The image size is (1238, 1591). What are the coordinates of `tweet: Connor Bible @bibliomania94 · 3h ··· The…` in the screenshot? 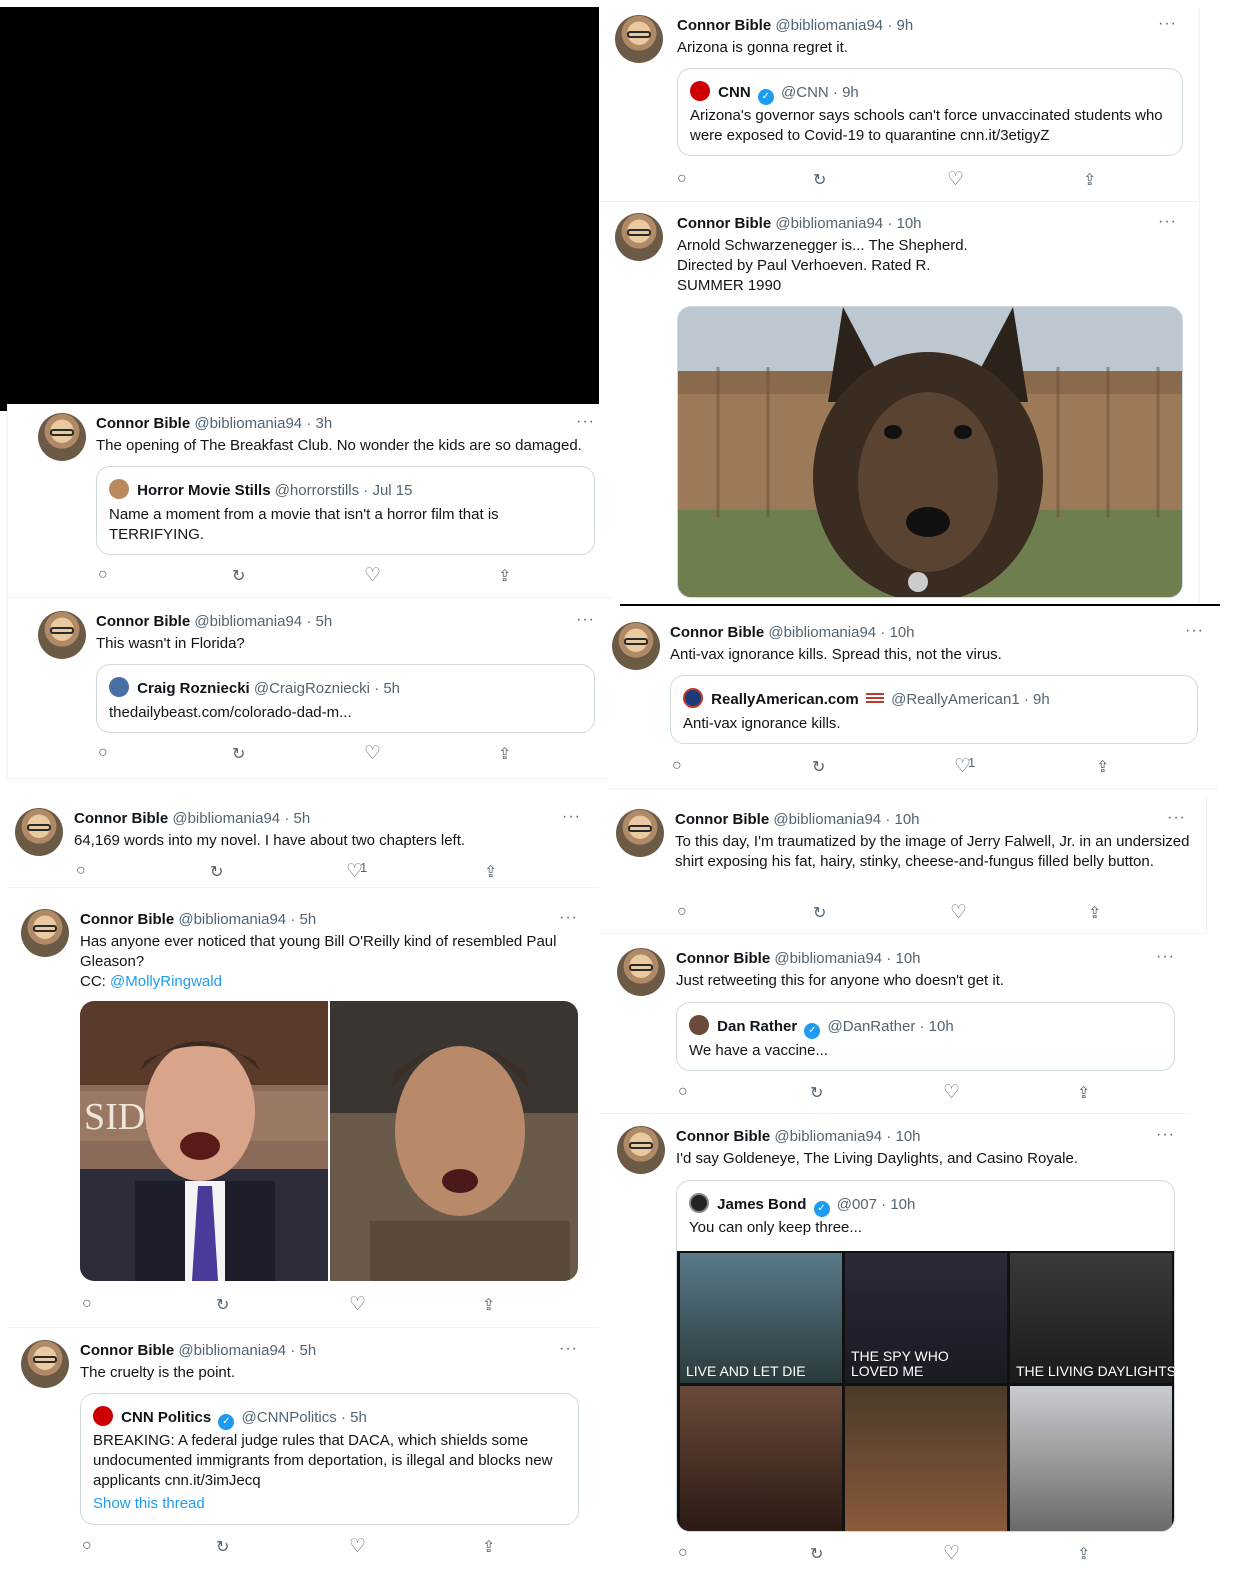 It's located at (310, 501).